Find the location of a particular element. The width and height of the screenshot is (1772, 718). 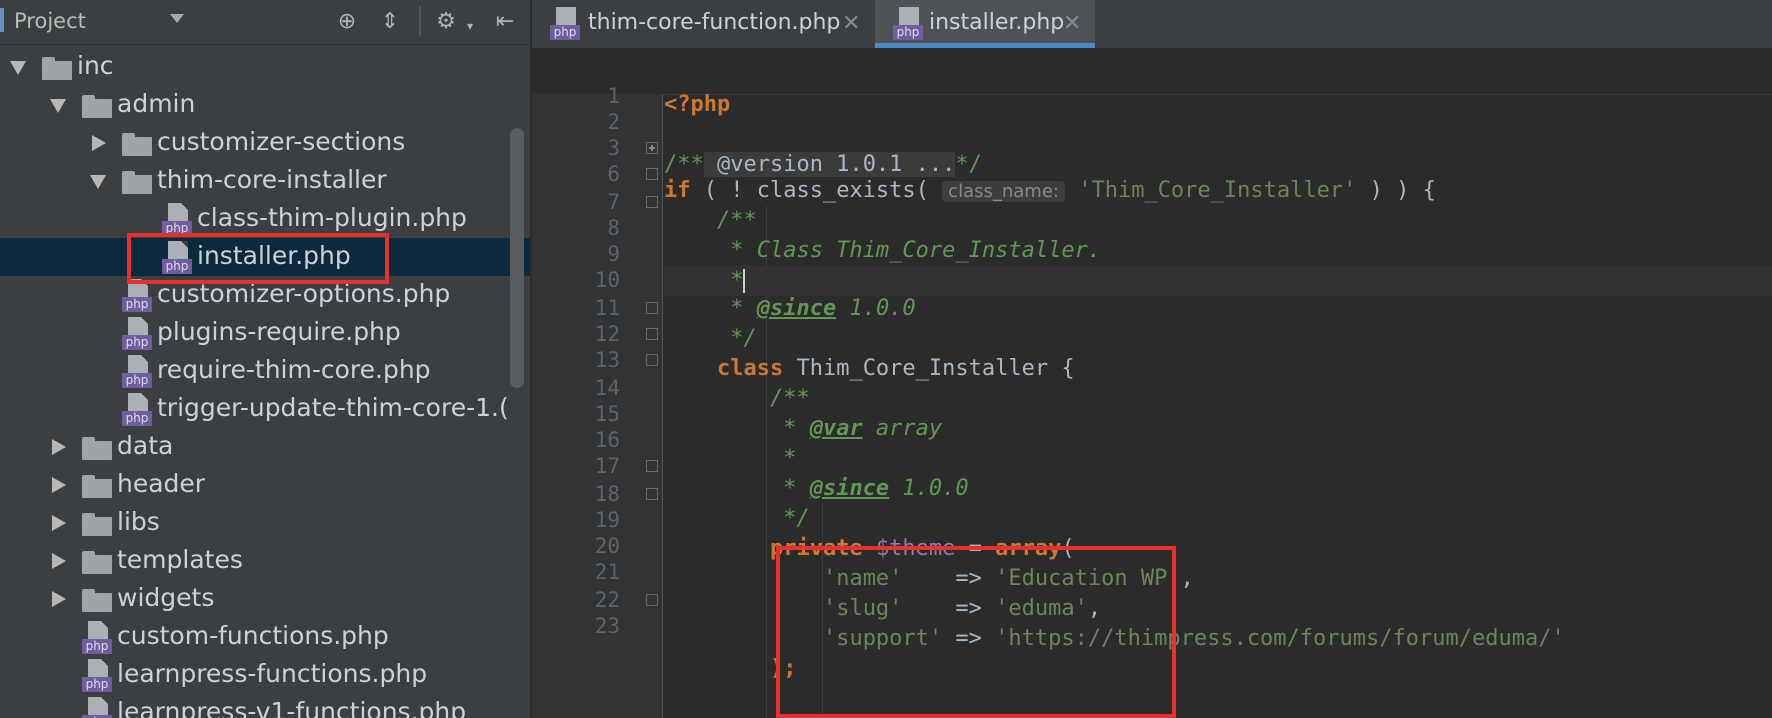

tree-item-customizer-sections: customizer-sections is located at coordinates (266, 143).